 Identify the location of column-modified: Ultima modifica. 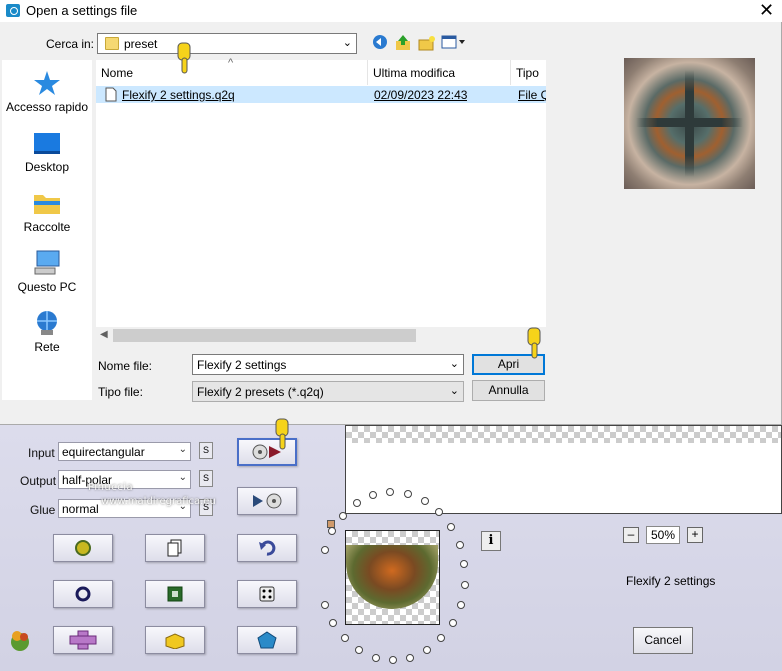
(439, 72).